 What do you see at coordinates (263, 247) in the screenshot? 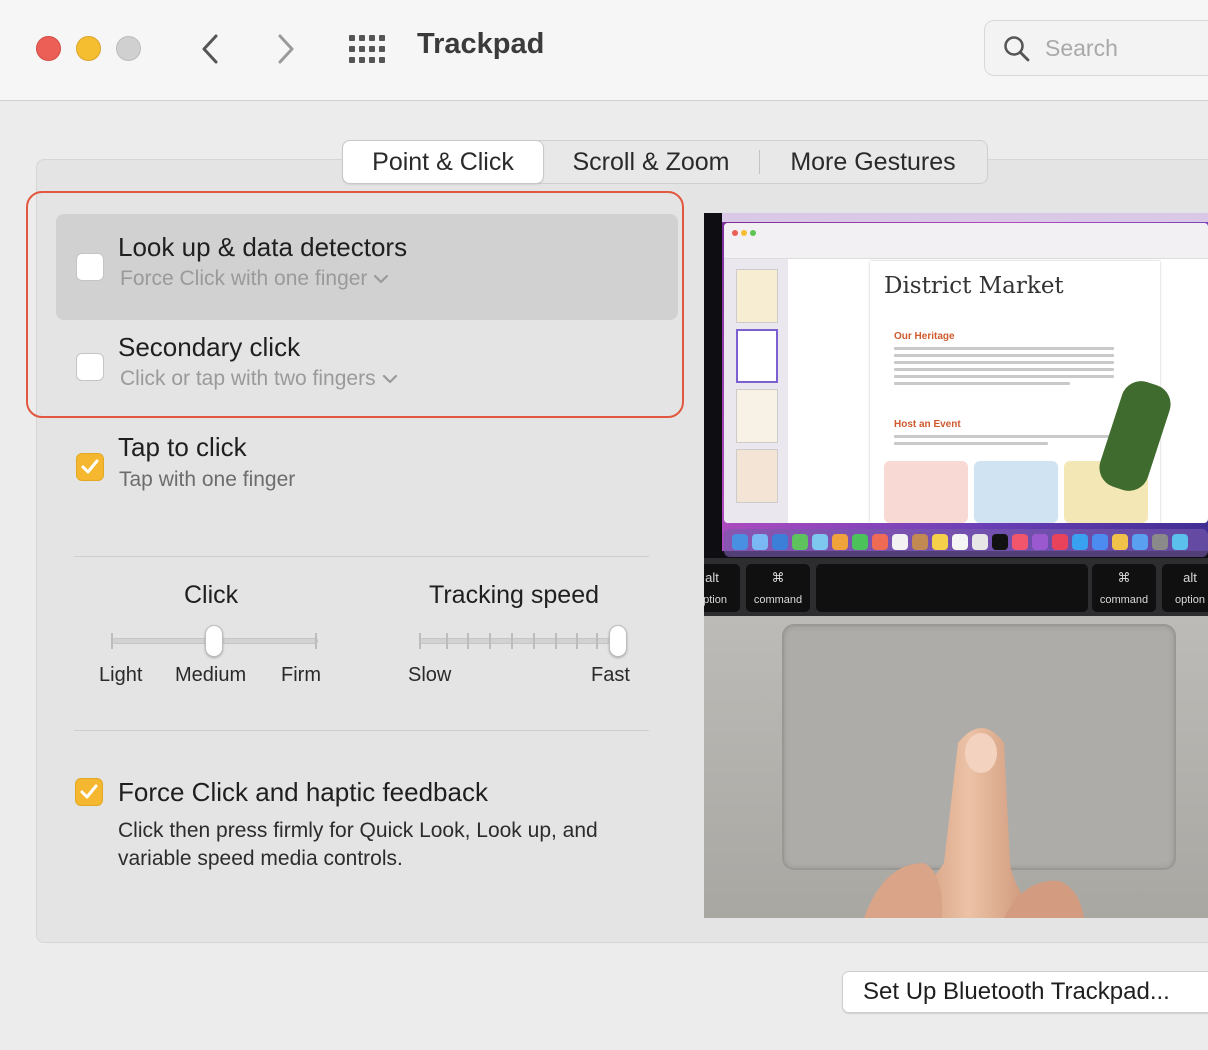
I see `lookup-title: Look up & data detectors` at bounding box center [263, 247].